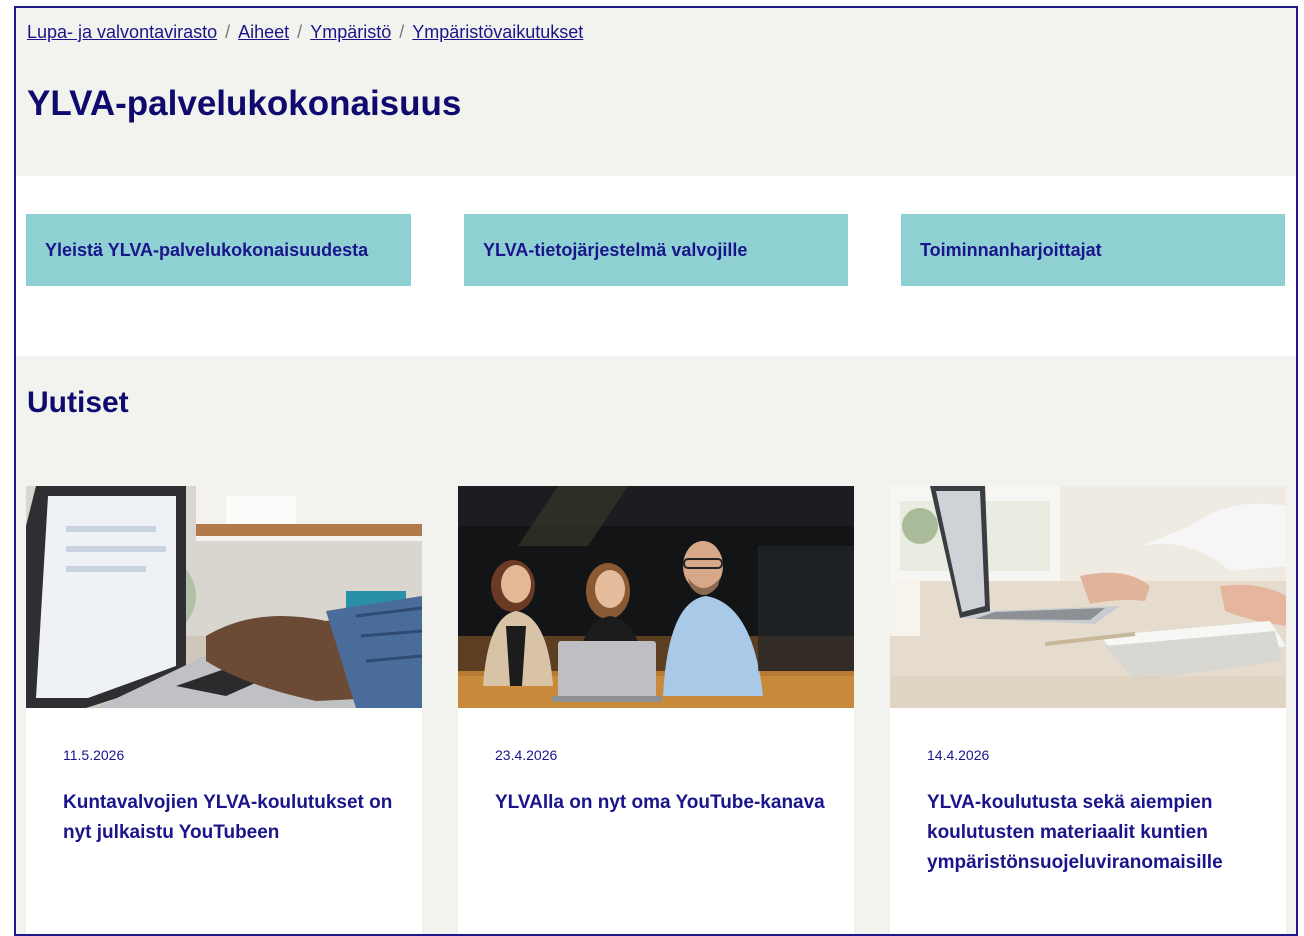 The image size is (1304, 936). I want to click on news-heading: Uutiset, so click(78, 402).